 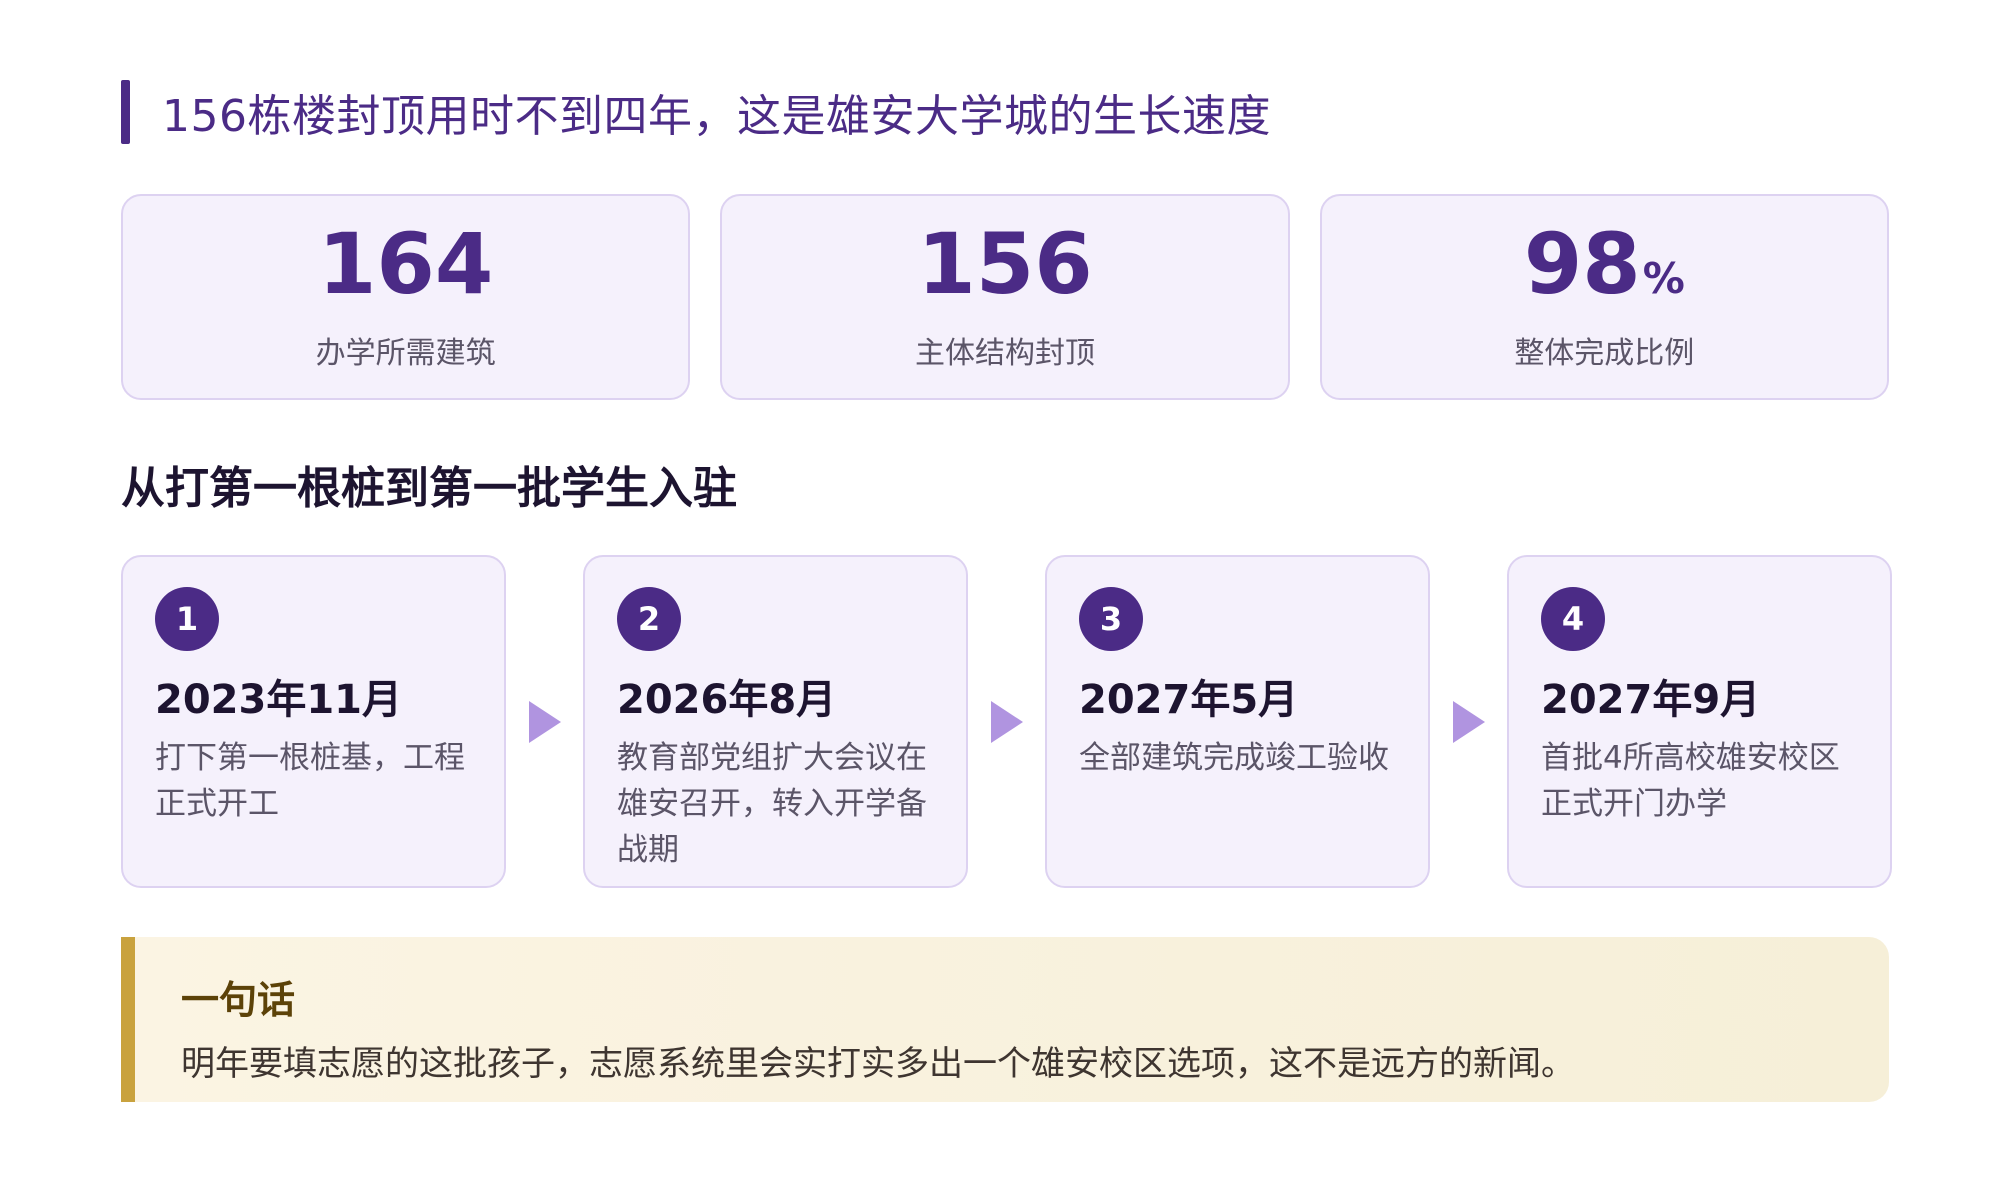 What do you see at coordinates (429, 488) in the screenshot?
I see `section-title: 从打第一根桩到第一批学生入驻` at bounding box center [429, 488].